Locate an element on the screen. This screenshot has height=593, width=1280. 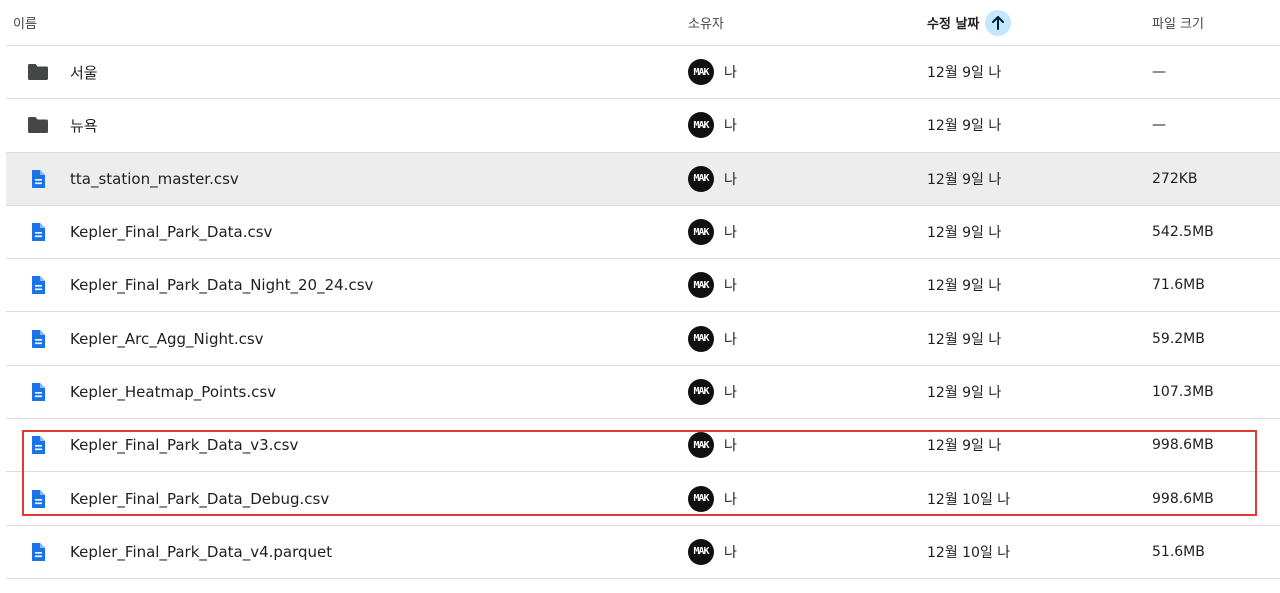
name-cell: Kepler_Final_Park_Data_v3.csv is located at coordinates (155, 445).